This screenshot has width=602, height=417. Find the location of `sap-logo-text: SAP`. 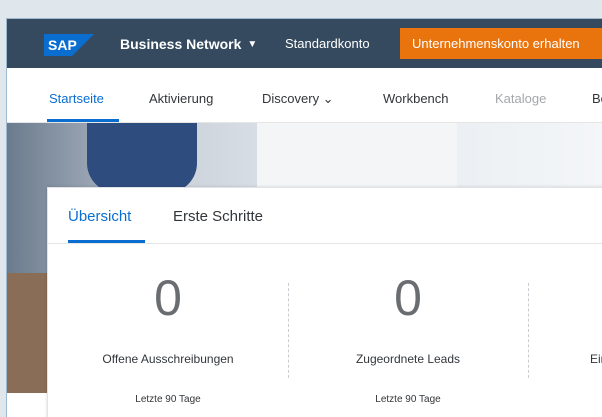

sap-logo-text: SAP is located at coordinates (62, 45).